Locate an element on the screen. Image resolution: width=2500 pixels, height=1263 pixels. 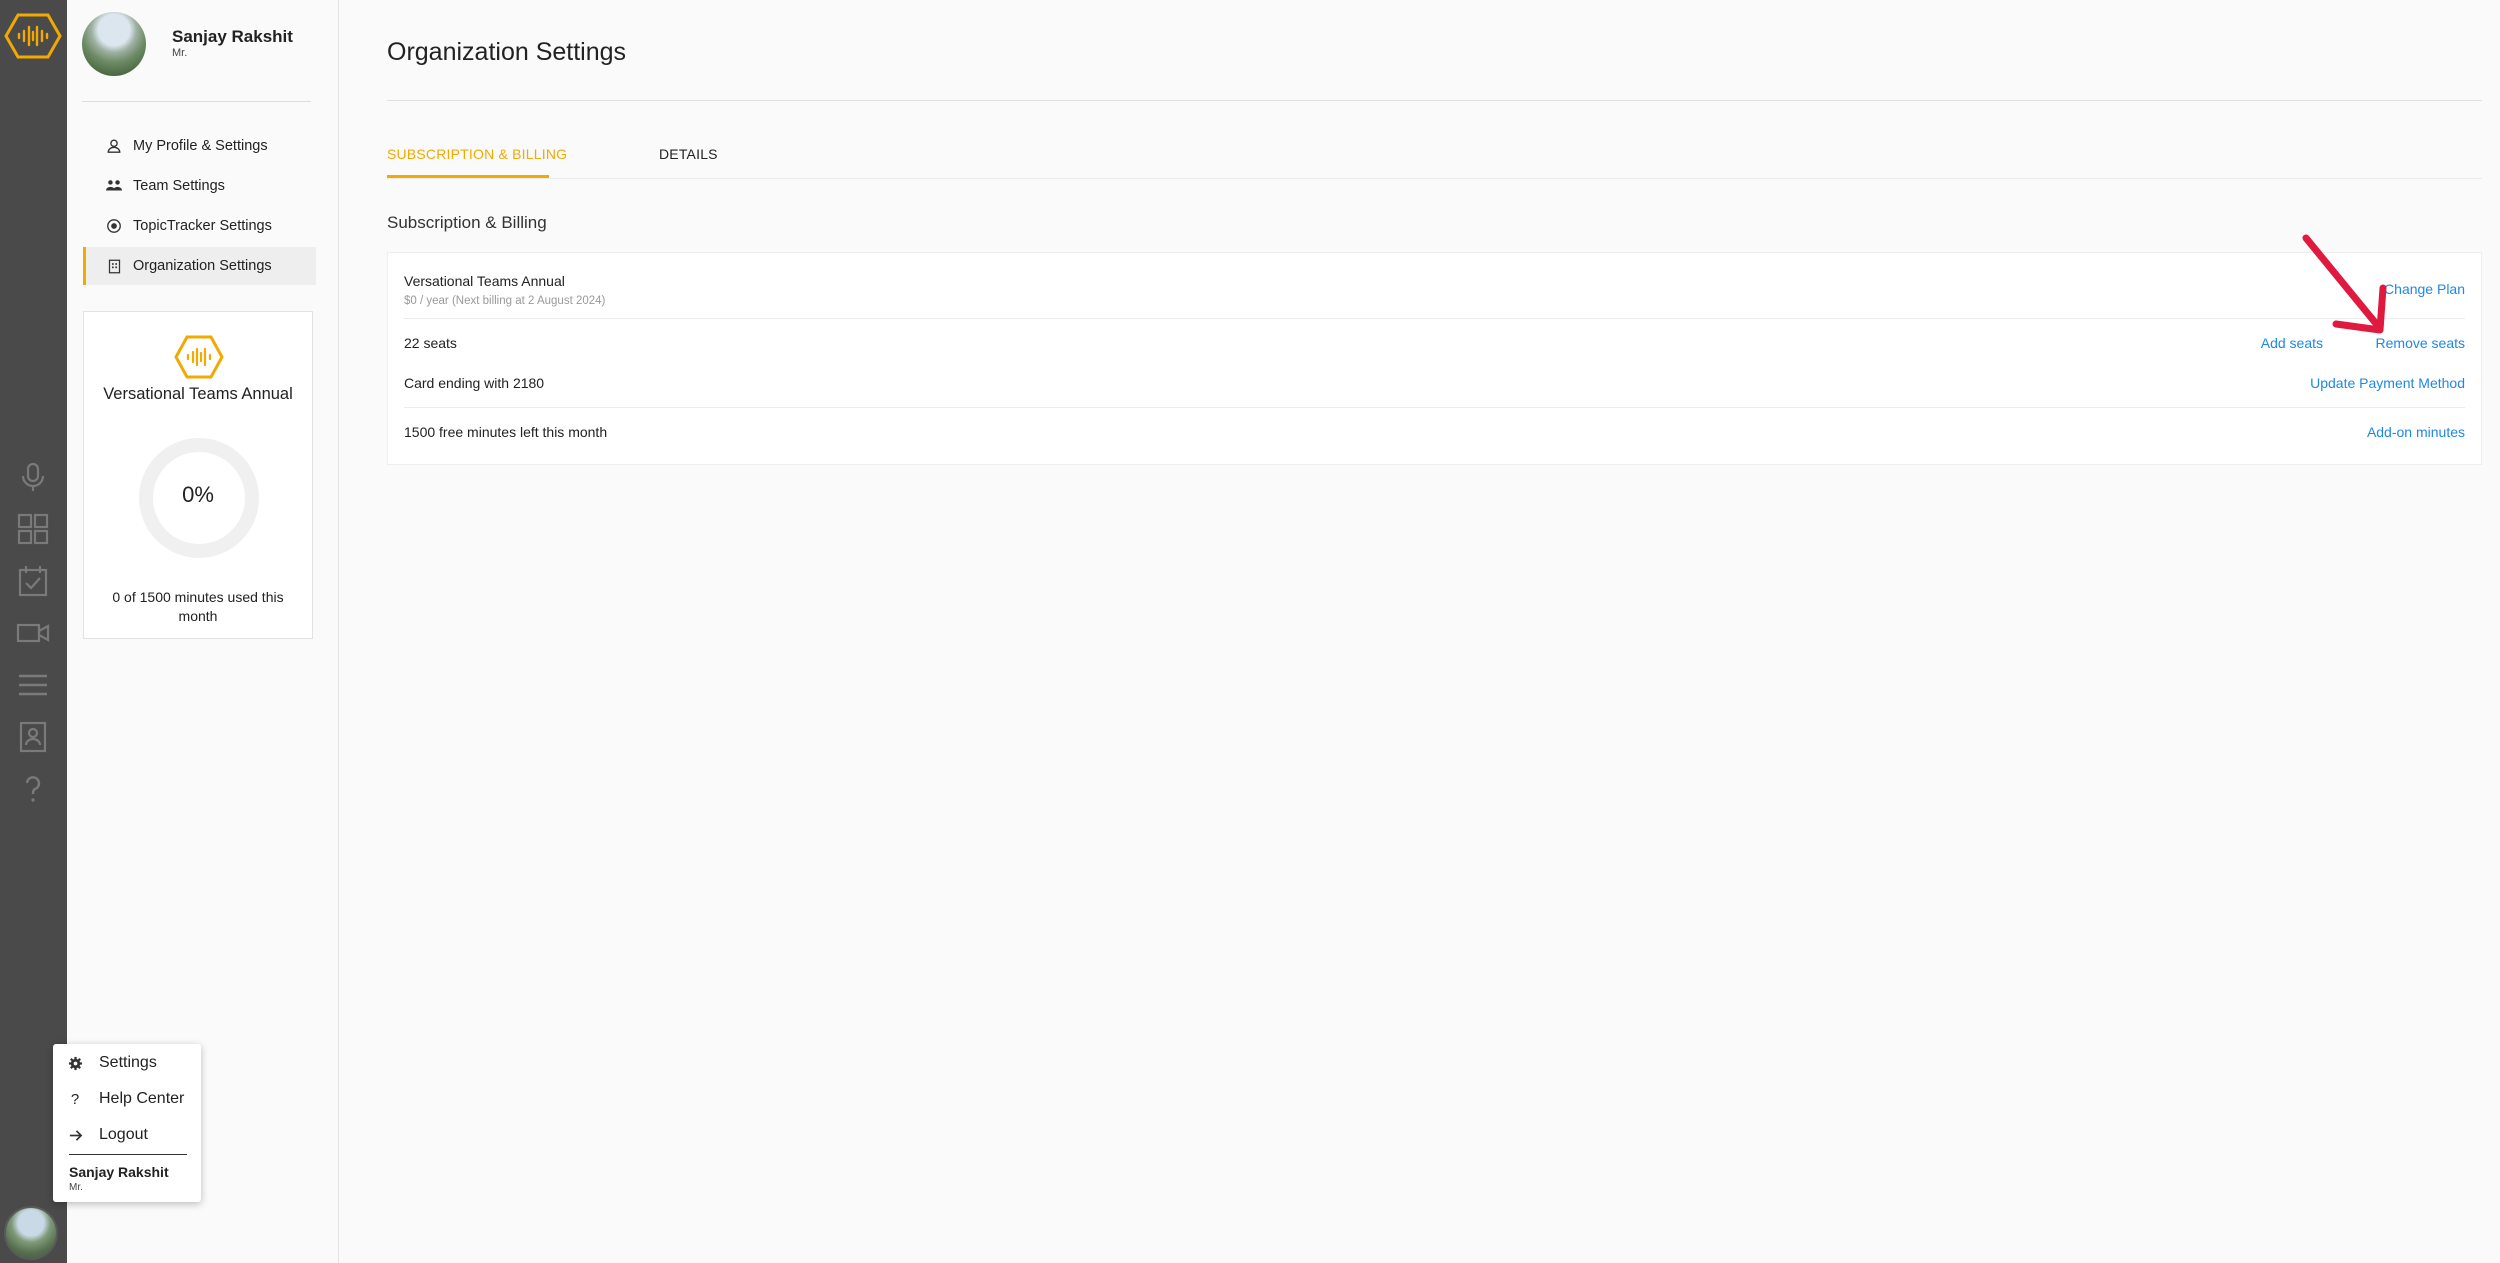
building-icon is located at coordinates (114, 266).